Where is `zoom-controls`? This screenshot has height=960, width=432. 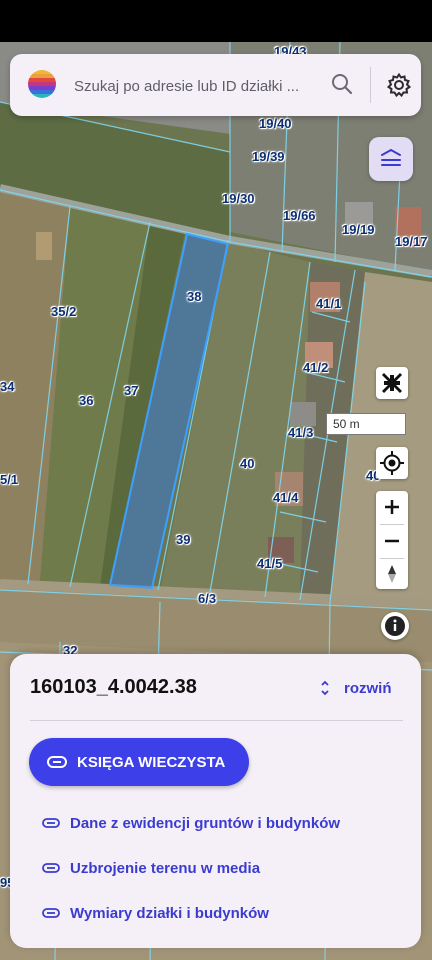
zoom-controls is located at coordinates (392, 540).